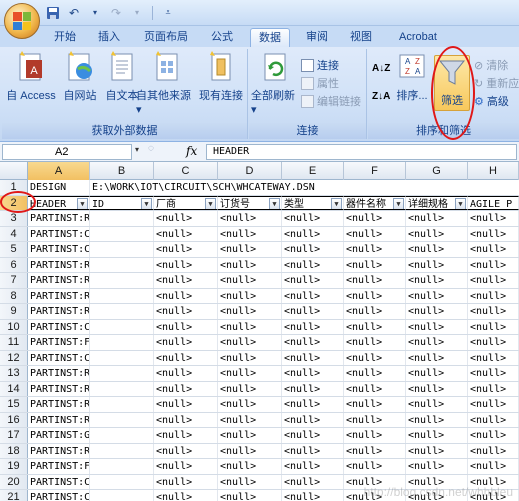 The height and width of the screenshot is (501, 519). Describe the element at coordinates (151, 148) in the screenshot. I see `formula-bar-handle-icon: ◌` at that location.